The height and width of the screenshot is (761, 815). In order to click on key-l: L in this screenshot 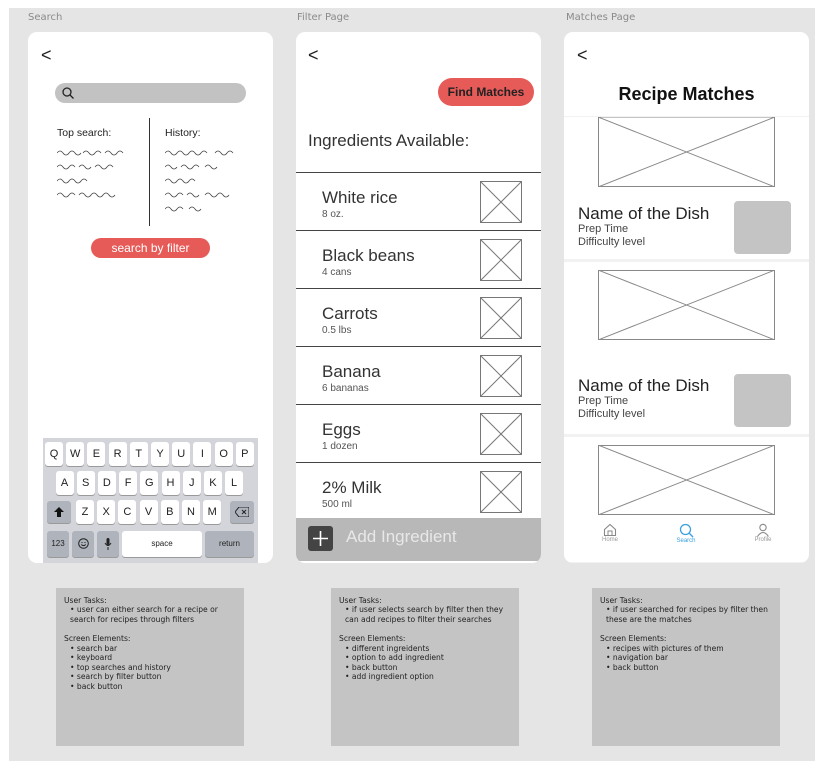, I will do `click(234, 483)`.